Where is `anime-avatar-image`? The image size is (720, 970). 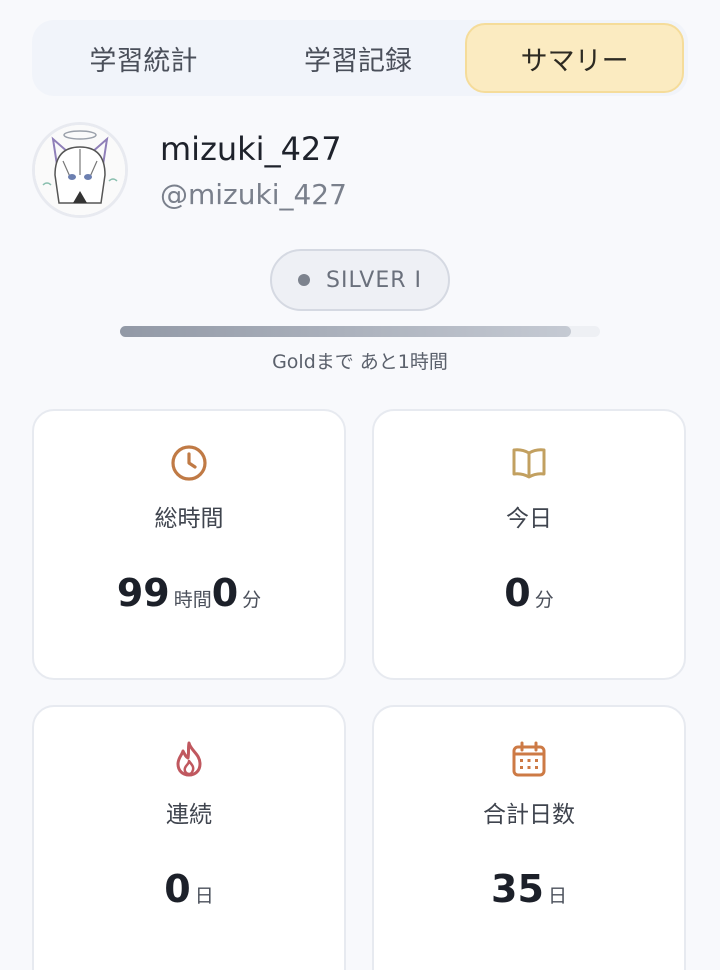 anime-avatar-image is located at coordinates (80, 170).